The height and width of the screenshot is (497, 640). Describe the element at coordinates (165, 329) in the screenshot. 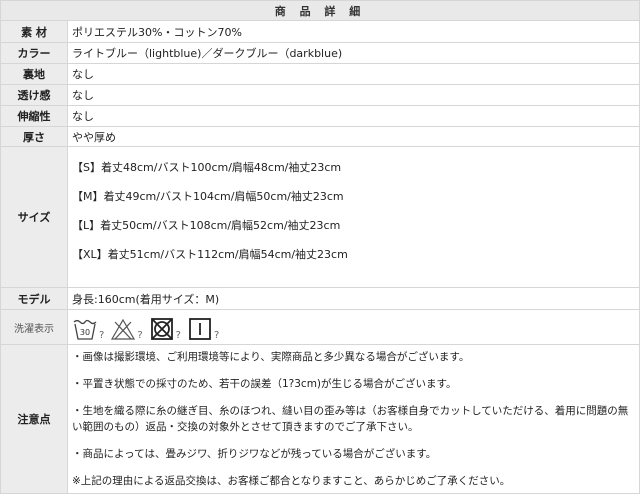

I see `no-tumble-dry-icon: ?` at that location.